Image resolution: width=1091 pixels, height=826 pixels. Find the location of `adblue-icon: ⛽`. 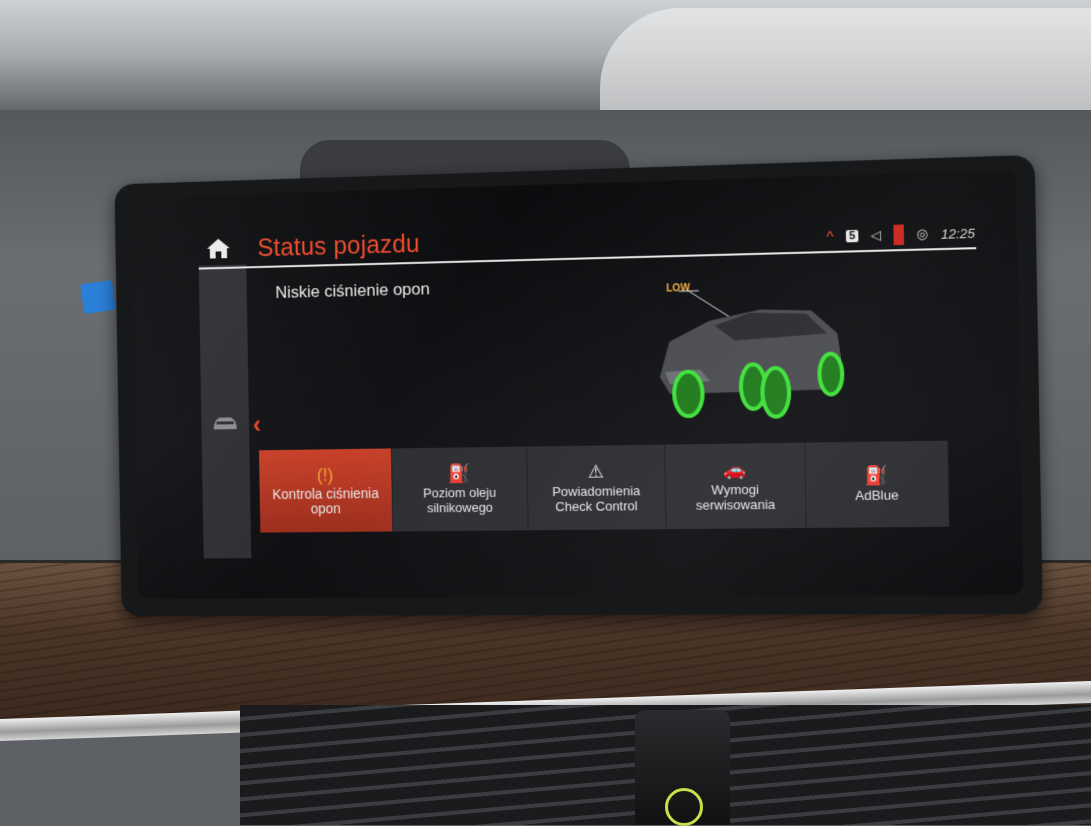

adblue-icon: ⛽ is located at coordinates (877, 475).